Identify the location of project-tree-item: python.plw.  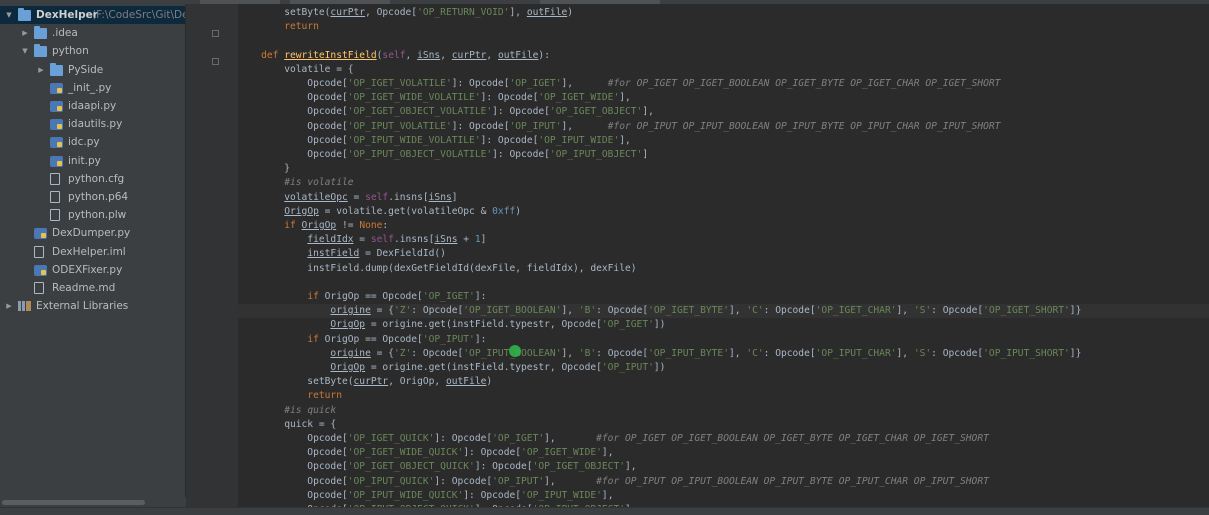
(92, 215).